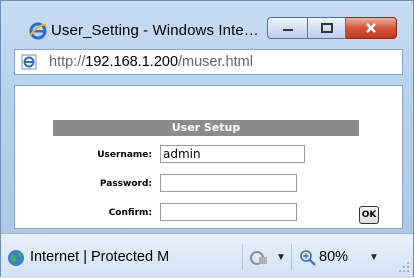  Describe the element at coordinates (38, 31) in the screenshot. I see `ie-logo-icon` at that location.